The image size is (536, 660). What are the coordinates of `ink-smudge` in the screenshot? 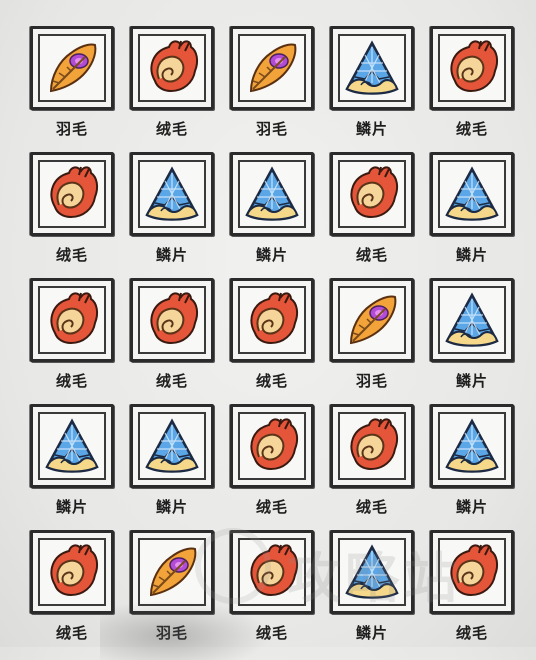 It's located at (185, 630).